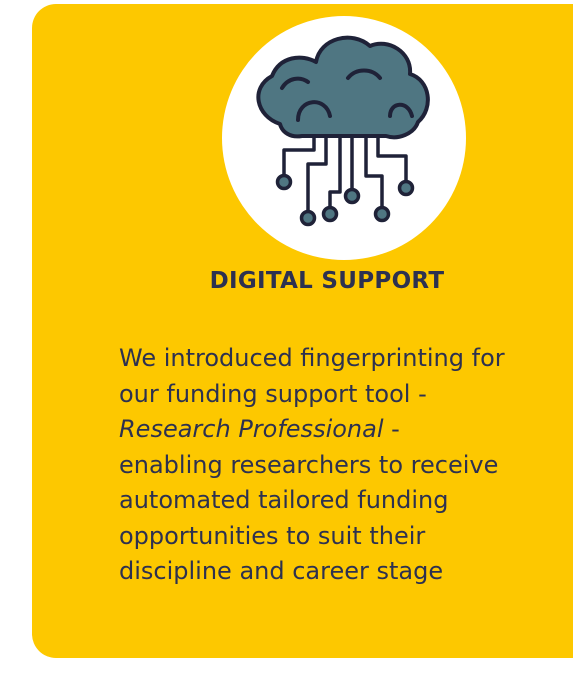 The image size is (573, 675). What do you see at coordinates (309, 464) in the screenshot?
I see `body-line: enabling researchers to receive` at bounding box center [309, 464].